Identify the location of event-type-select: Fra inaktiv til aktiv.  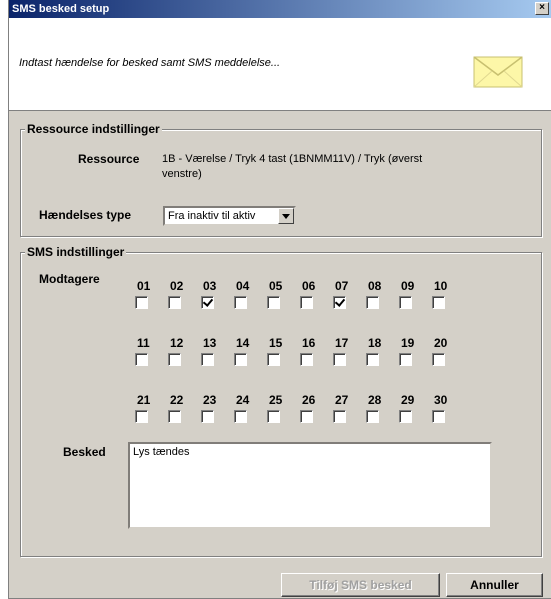
(229, 216).